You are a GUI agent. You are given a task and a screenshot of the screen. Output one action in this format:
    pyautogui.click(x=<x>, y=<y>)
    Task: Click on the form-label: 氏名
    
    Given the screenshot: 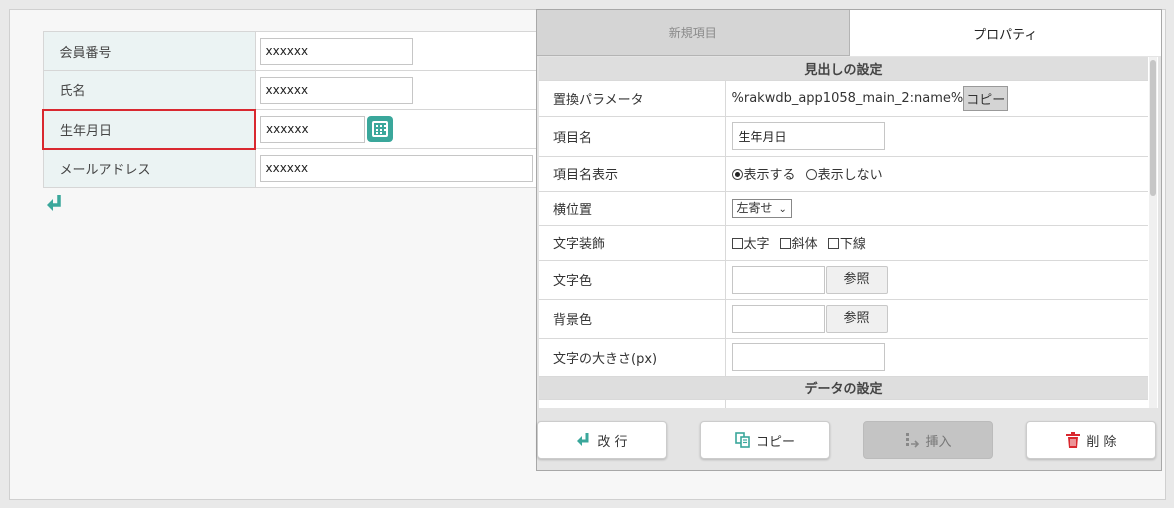 What is the action you would take?
    pyautogui.click(x=149, y=90)
    